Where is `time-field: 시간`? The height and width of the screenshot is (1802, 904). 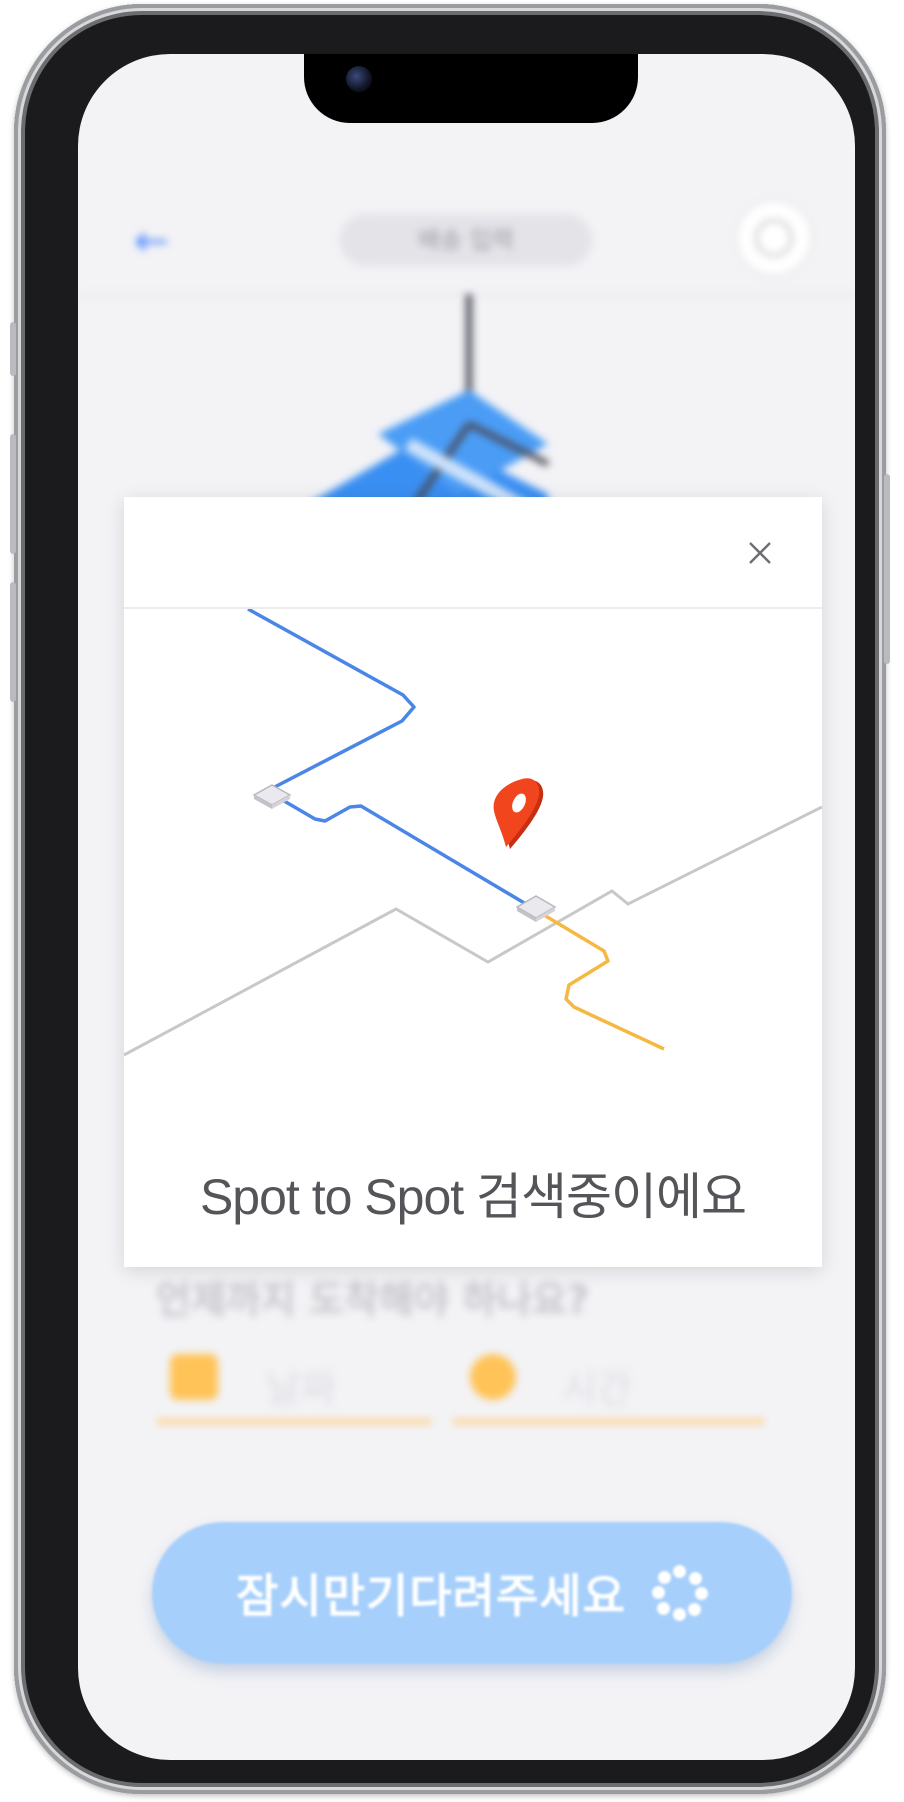 time-field: 시간 is located at coordinates (608, 1384).